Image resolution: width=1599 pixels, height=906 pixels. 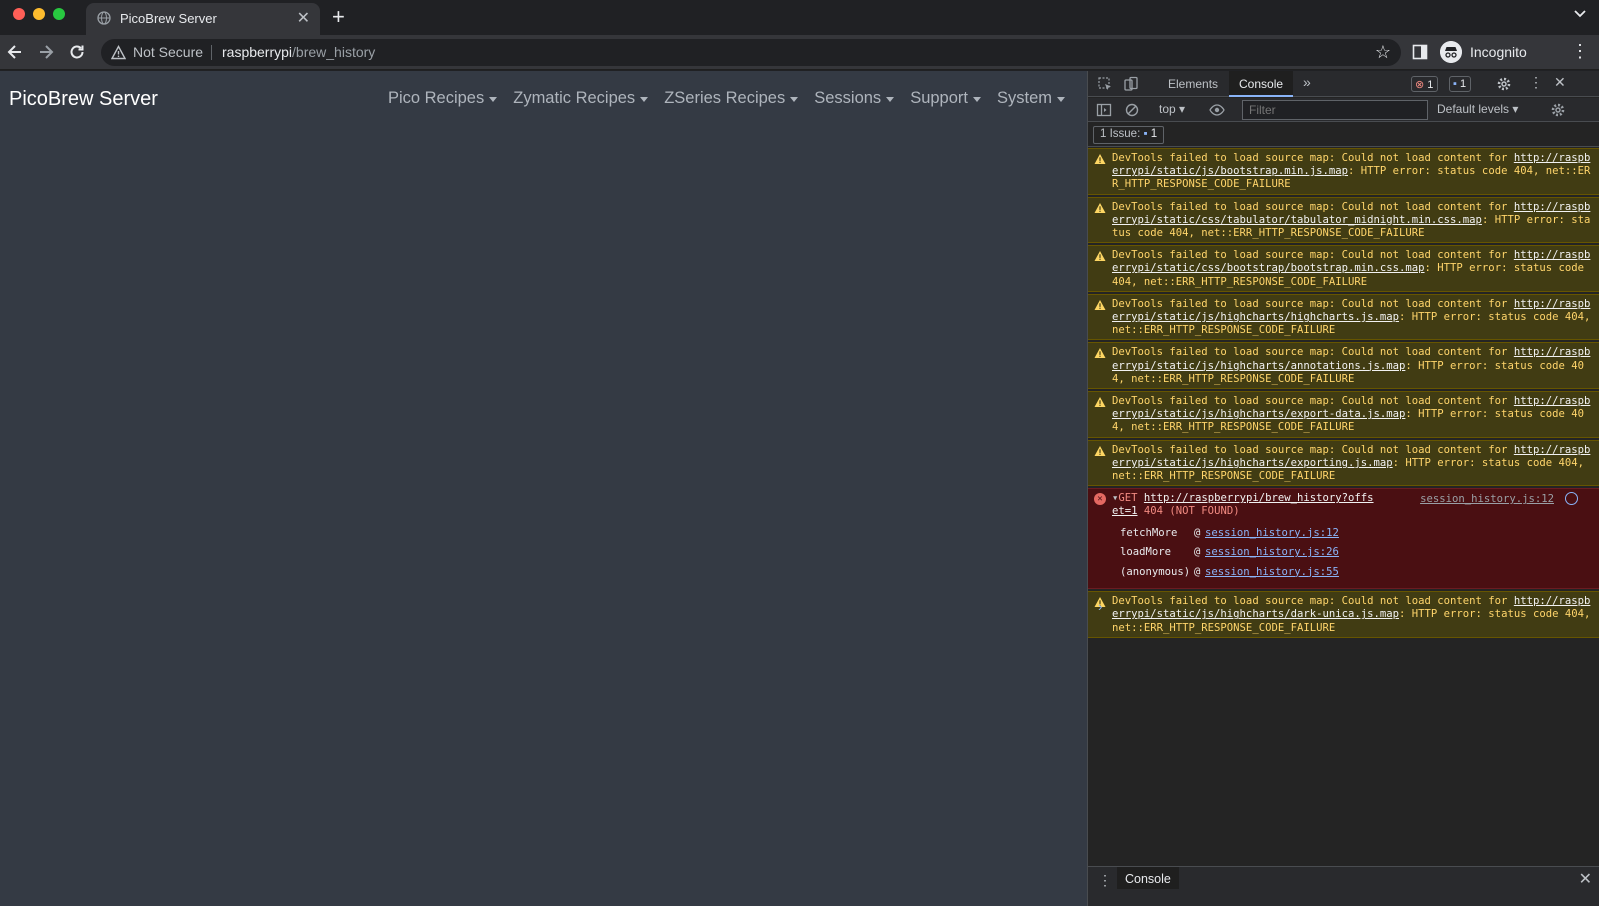 I want to click on drawer-tab-console: Console, so click(x=1148, y=878).